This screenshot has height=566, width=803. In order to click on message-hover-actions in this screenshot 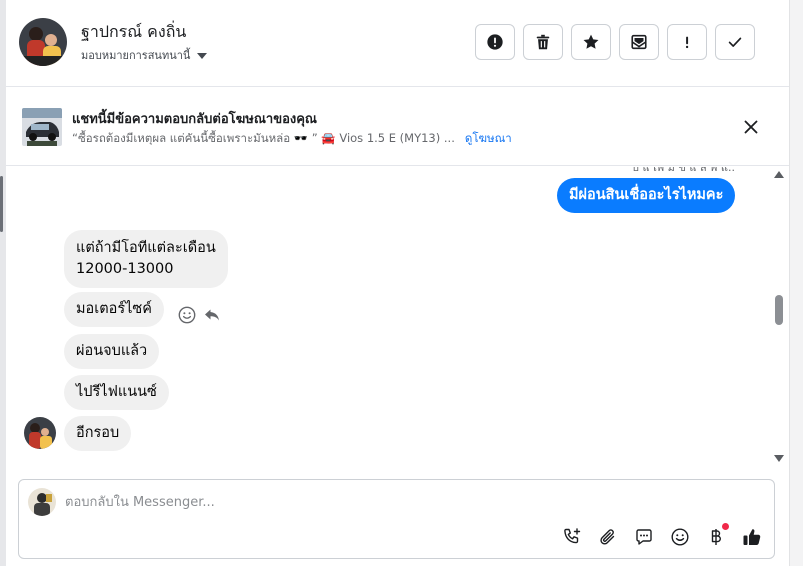, I will do `click(199, 315)`.